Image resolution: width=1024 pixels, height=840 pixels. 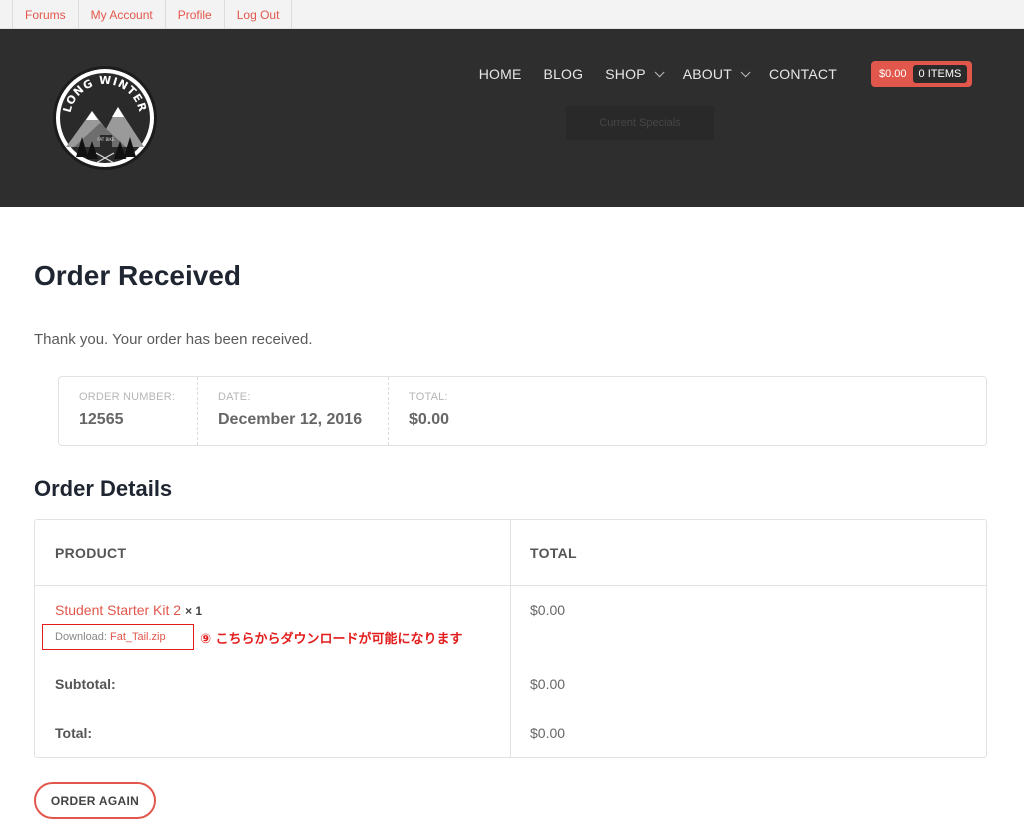 What do you see at coordinates (121, 14) in the screenshot?
I see `my-account-link: My Account` at bounding box center [121, 14].